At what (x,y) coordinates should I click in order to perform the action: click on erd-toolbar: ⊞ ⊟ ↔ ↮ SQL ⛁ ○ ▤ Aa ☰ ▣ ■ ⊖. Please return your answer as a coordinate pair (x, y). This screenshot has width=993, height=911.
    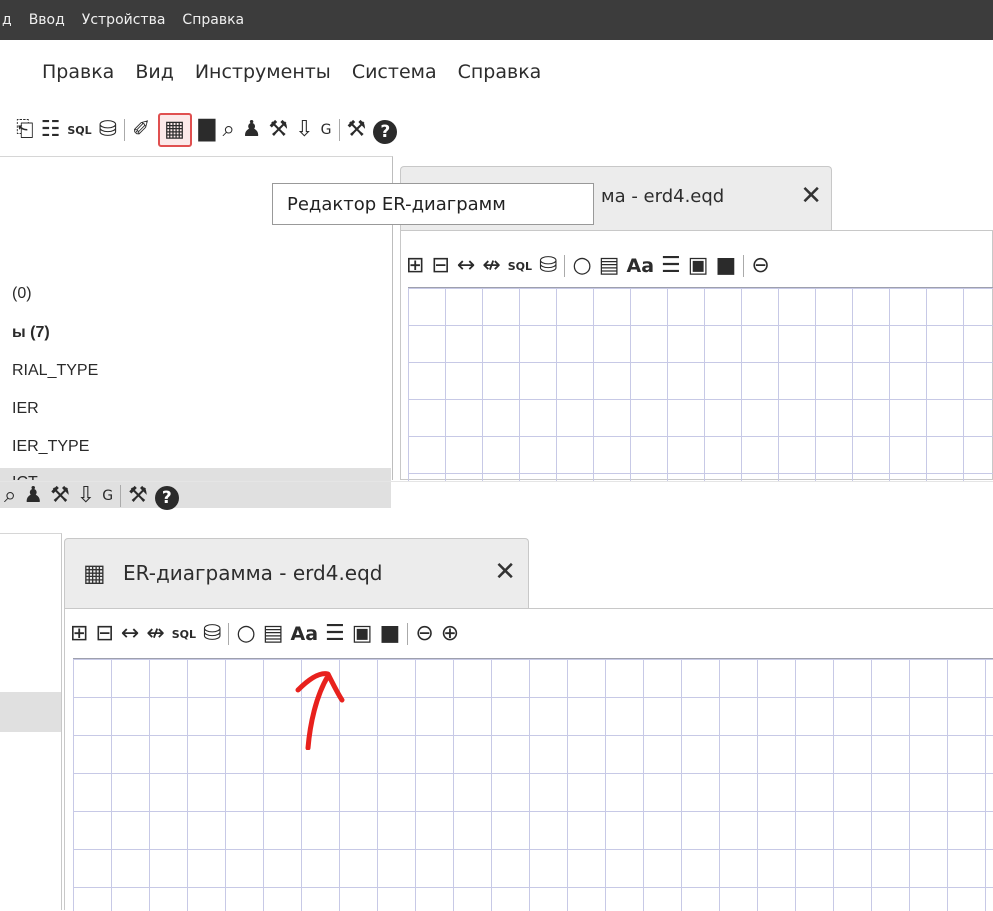
    Looking at the image, I should click on (588, 266).